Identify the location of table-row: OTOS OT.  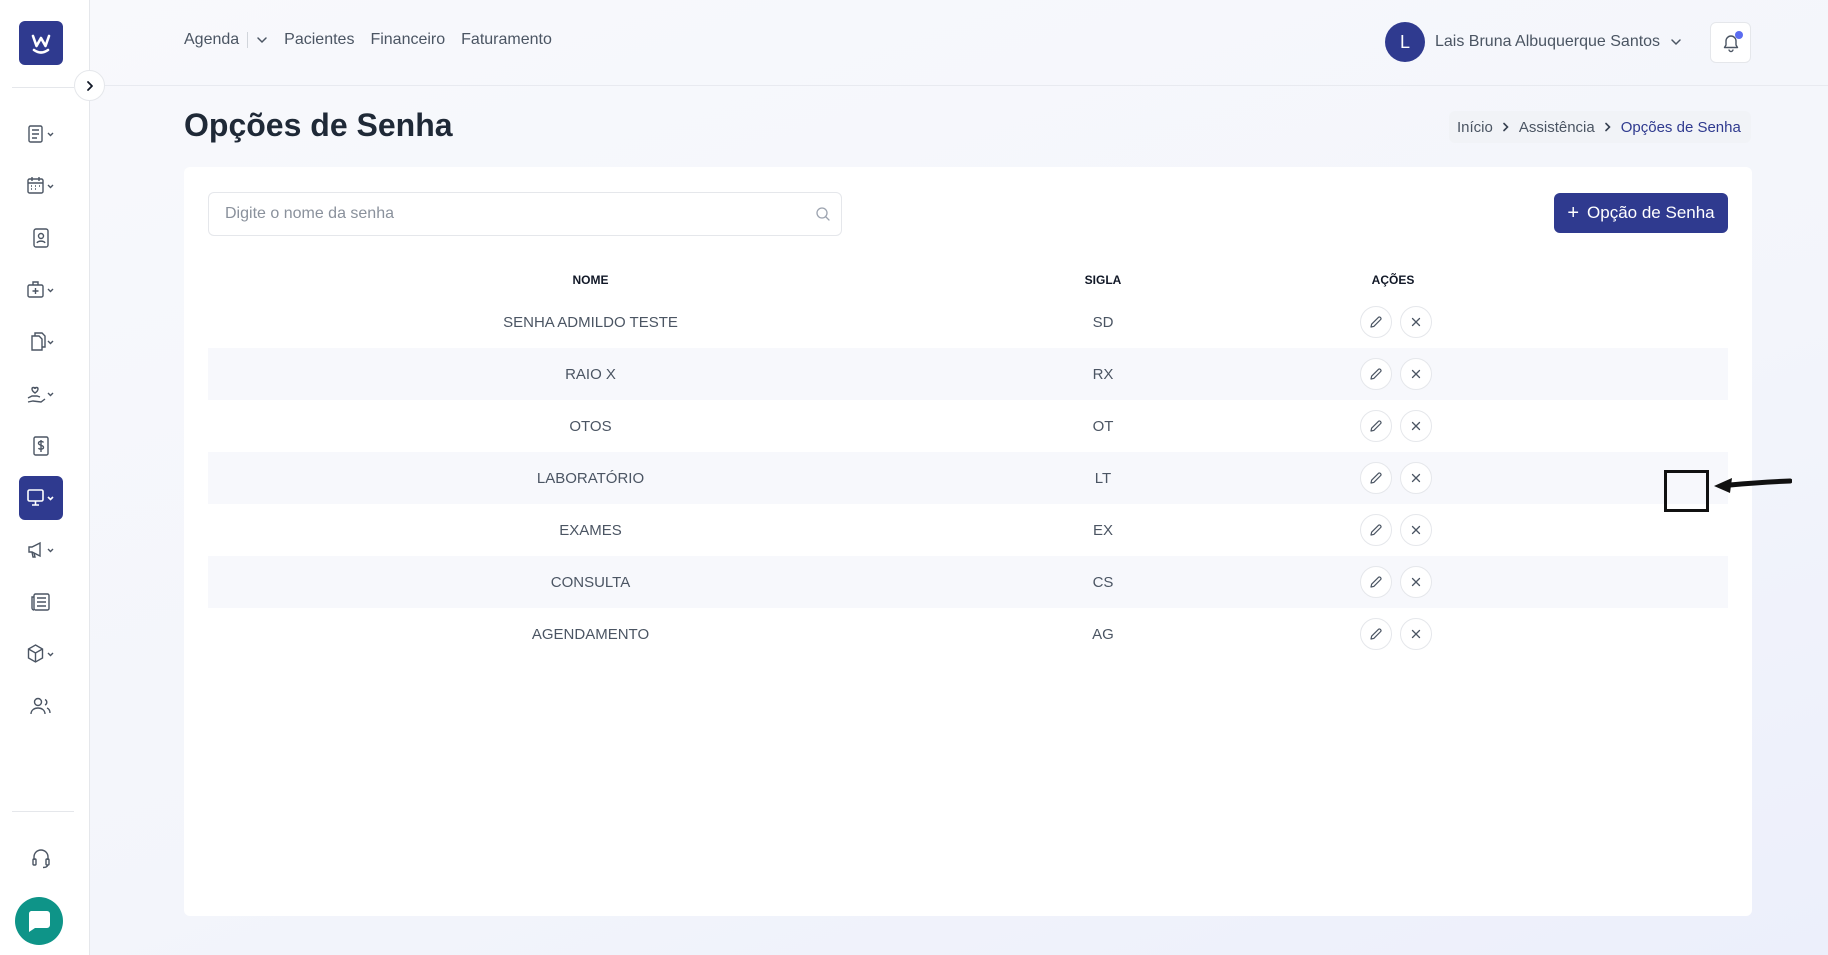
(968, 426).